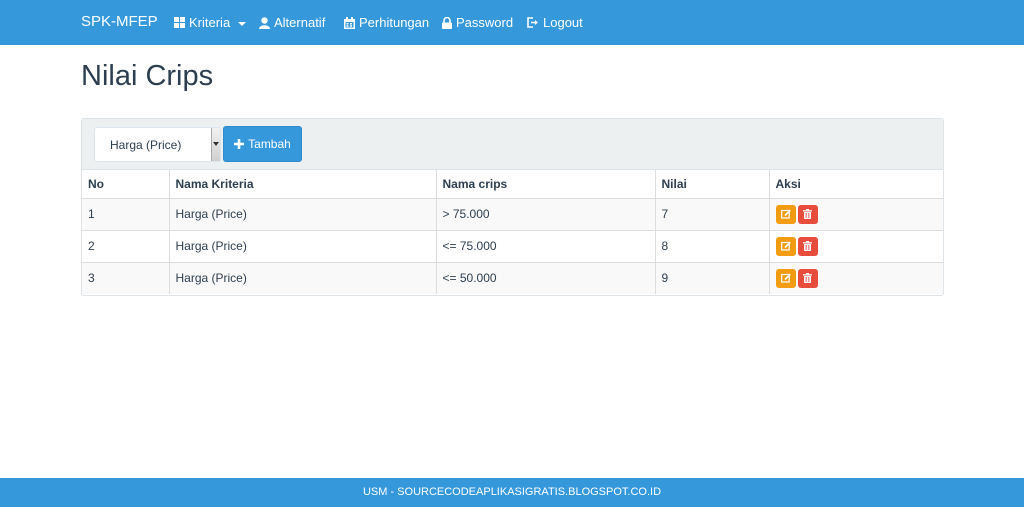  I want to click on cell-nilai: 7, so click(711, 213).